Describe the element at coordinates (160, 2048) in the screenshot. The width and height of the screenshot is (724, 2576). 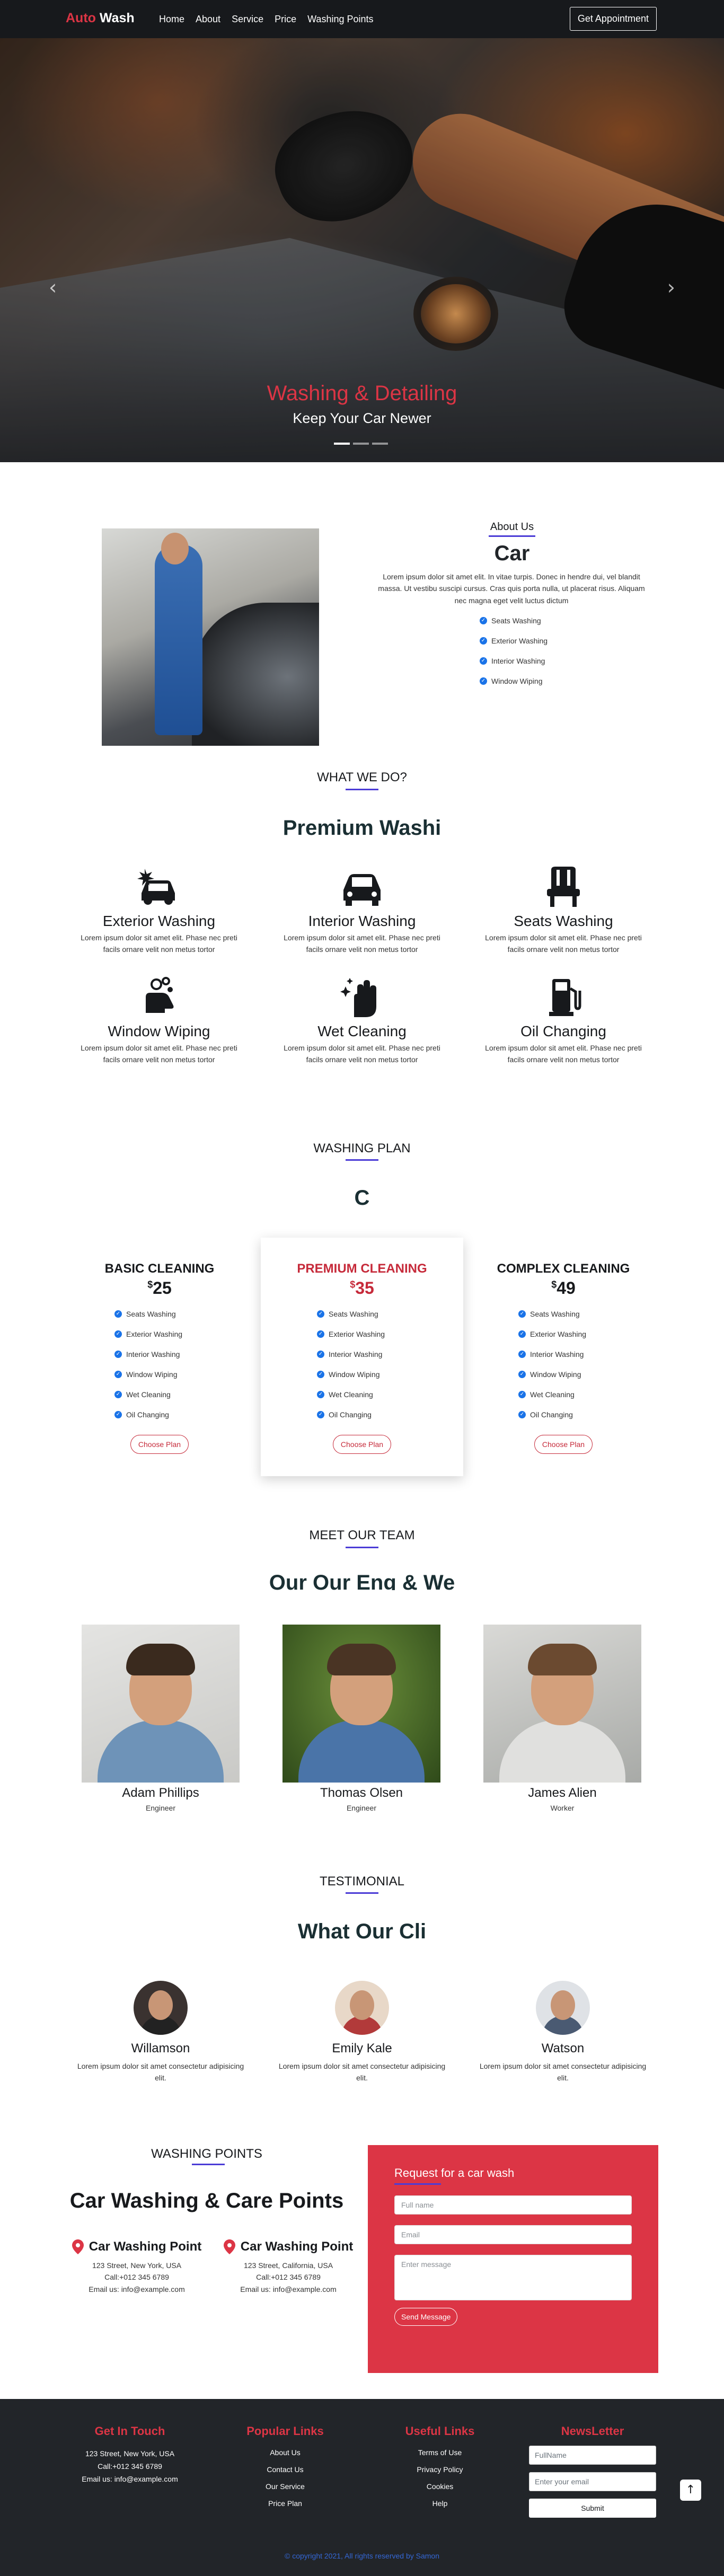
I see `testimonial-name: Willamson` at that location.